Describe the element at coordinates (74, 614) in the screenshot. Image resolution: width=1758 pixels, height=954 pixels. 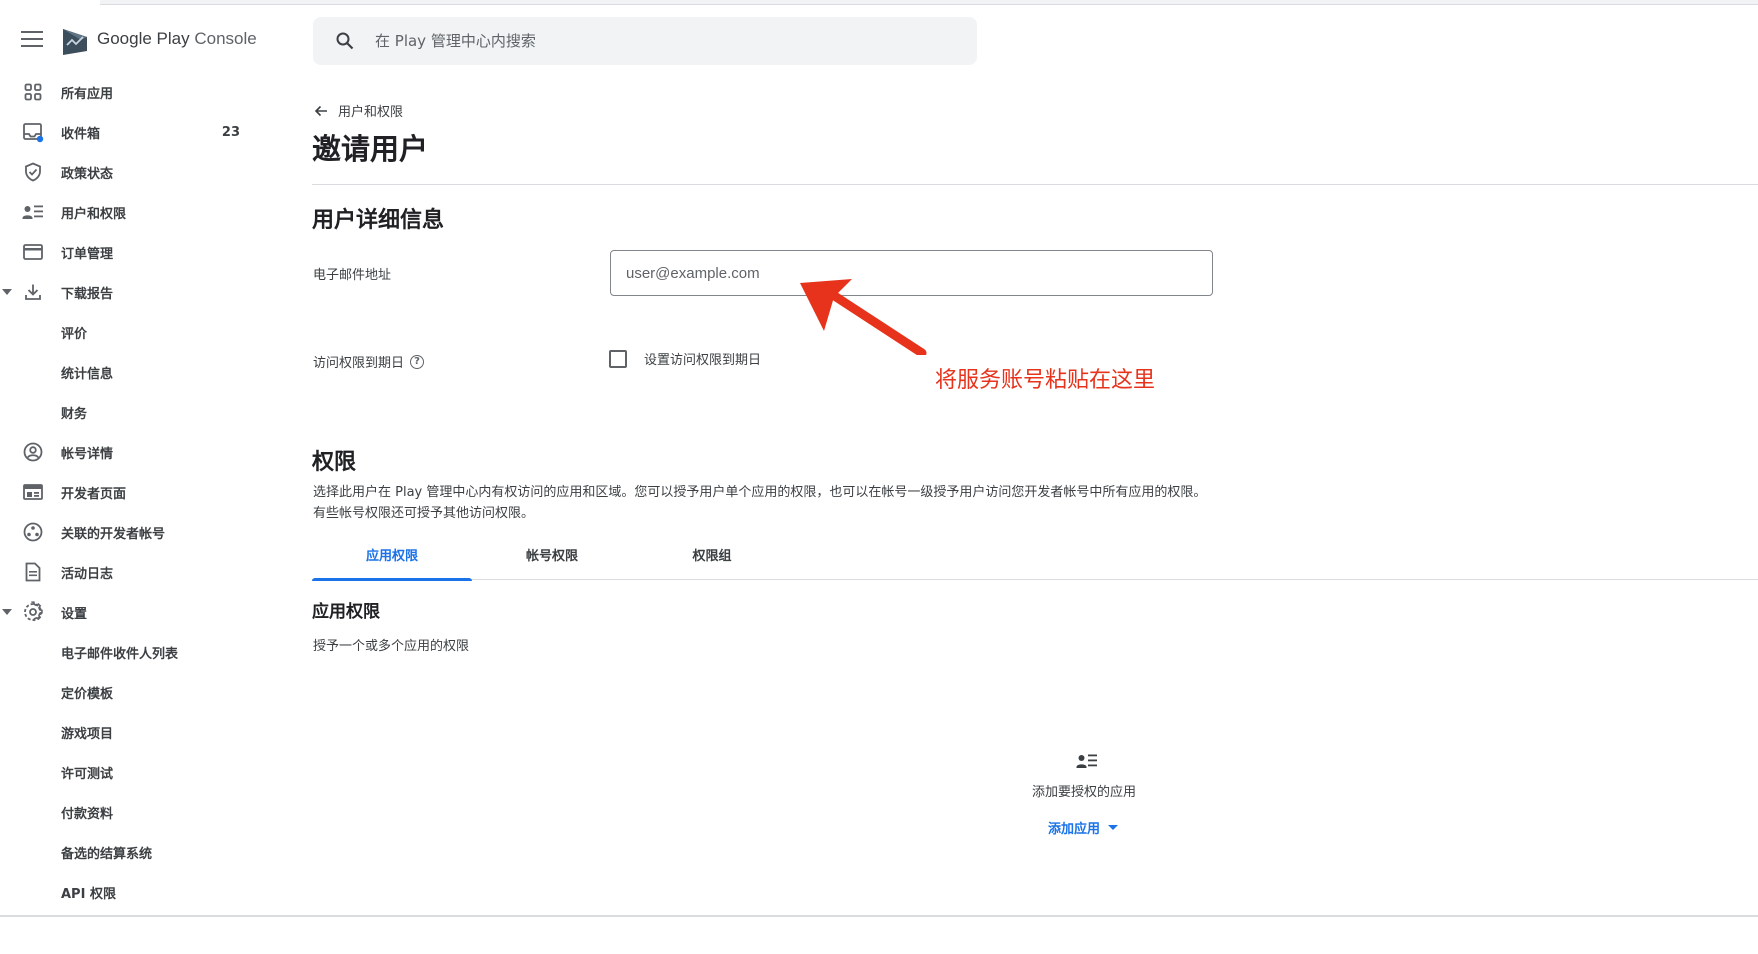
I see `sidebar-item-label: 设置` at that location.